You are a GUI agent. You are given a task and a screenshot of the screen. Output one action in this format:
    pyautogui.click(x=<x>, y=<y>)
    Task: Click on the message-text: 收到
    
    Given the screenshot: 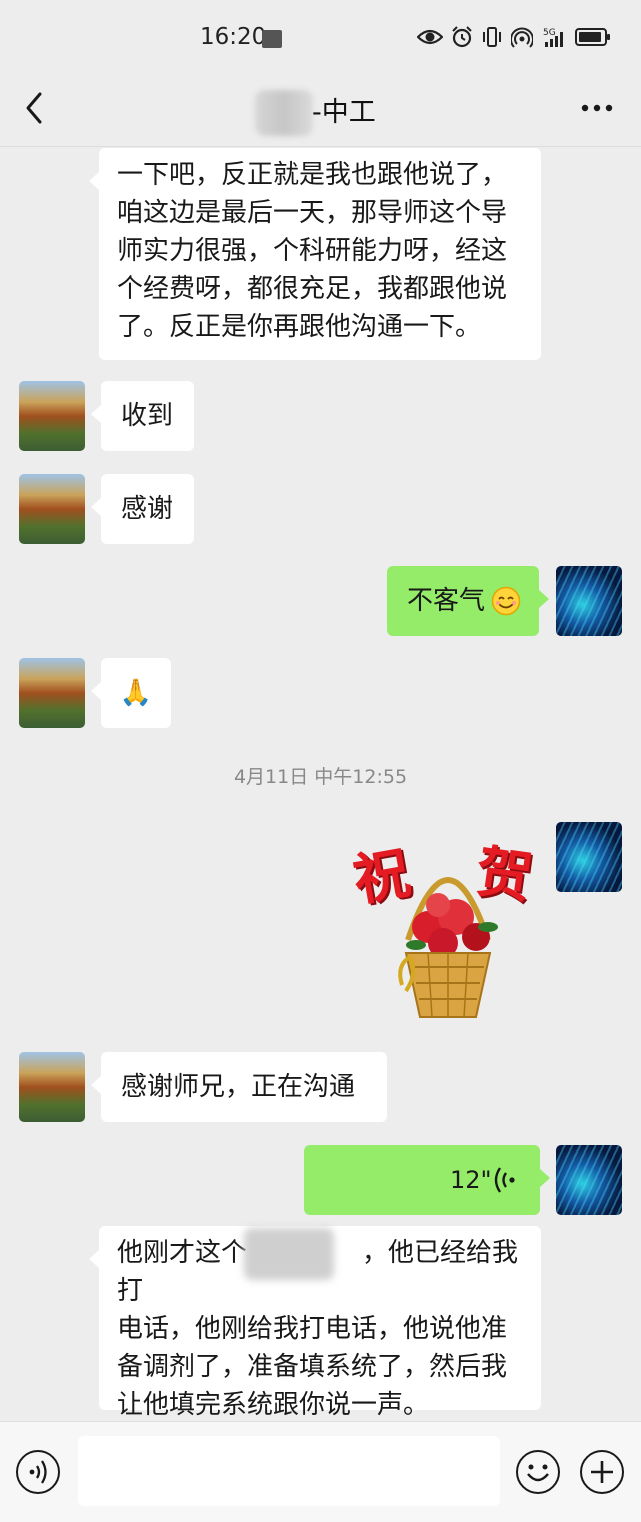 What is the action you would take?
    pyautogui.click(x=147, y=416)
    